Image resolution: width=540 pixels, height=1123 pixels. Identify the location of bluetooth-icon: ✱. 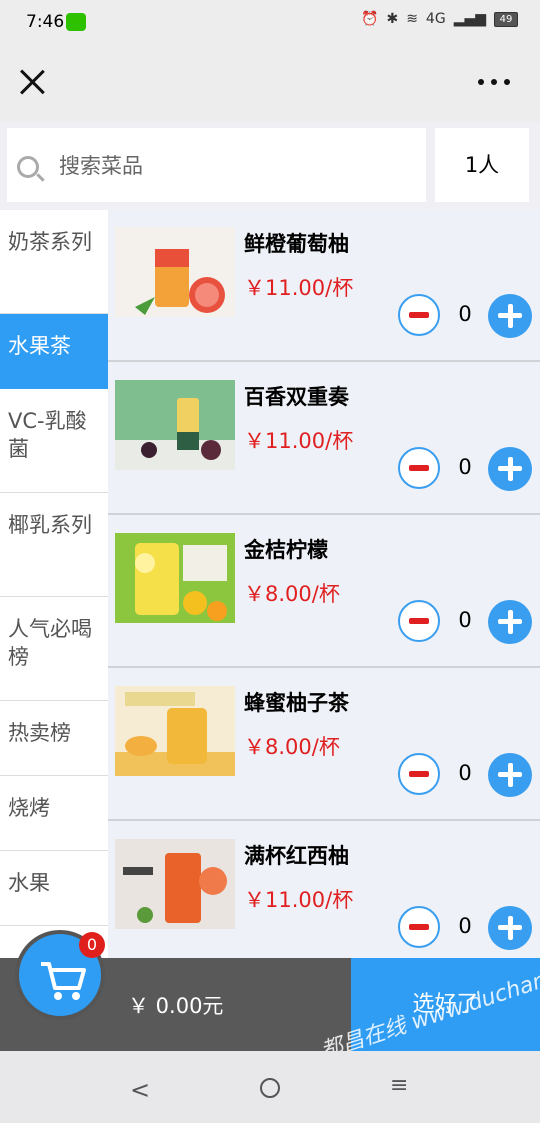
(392, 19).